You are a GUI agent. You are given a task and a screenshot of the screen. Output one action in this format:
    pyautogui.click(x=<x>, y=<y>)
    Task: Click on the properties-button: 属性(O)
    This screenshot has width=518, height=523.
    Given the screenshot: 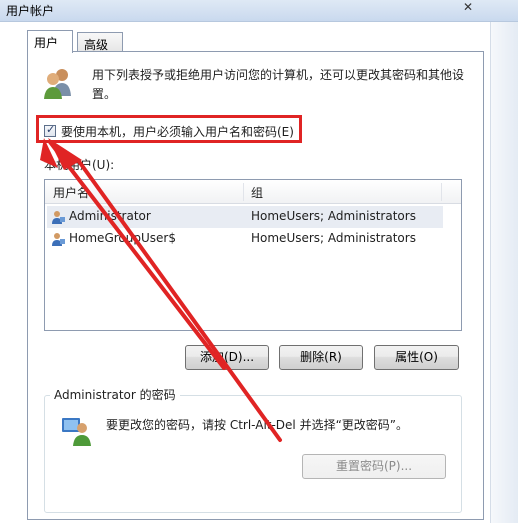 What is the action you would take?
    pyautogui.click(x=416, y=357)
    